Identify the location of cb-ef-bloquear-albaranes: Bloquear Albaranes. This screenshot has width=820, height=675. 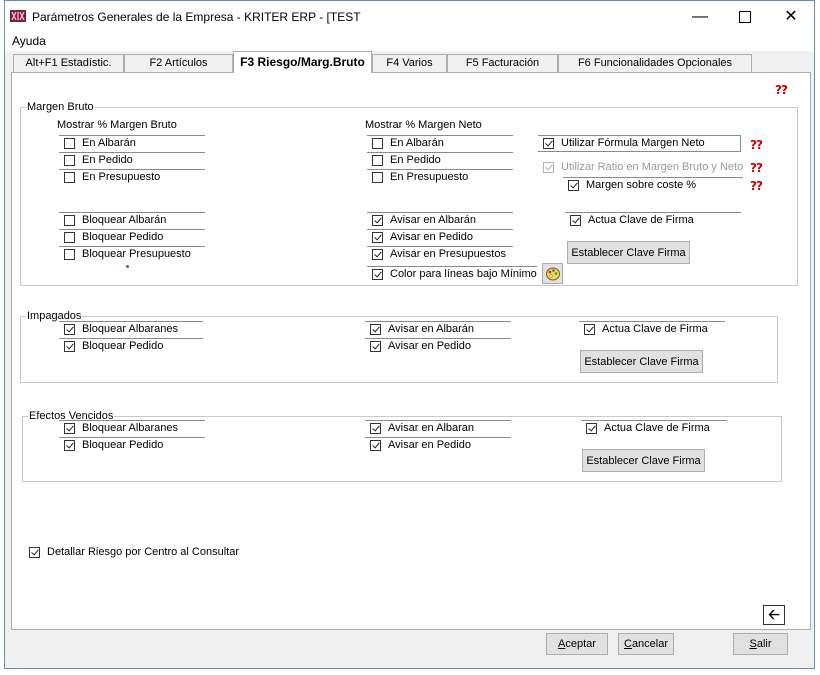
(132, 428).